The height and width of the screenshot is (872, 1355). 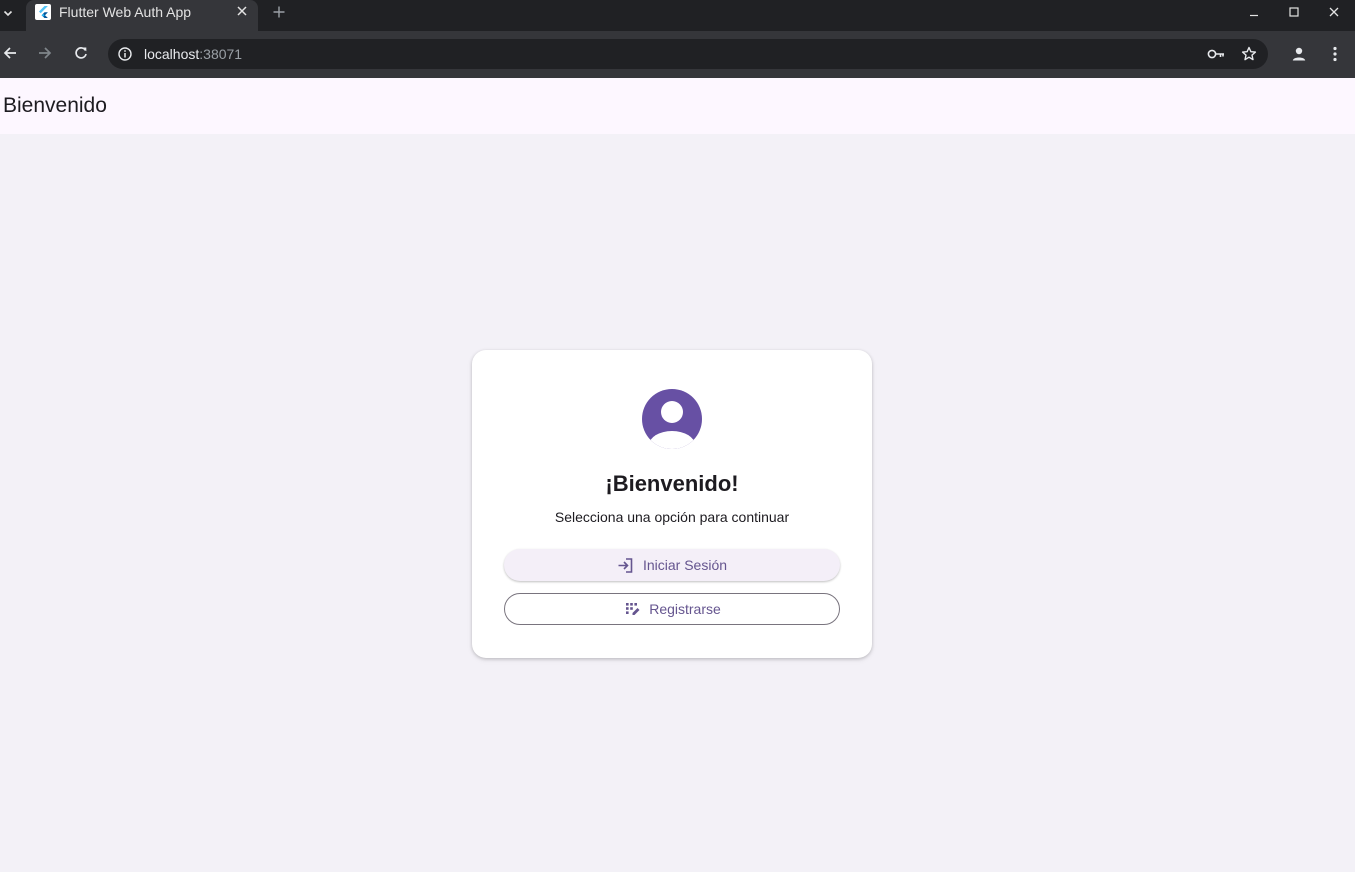 I want to click on new-tab-plus-icon, so click(x=279, y=12).